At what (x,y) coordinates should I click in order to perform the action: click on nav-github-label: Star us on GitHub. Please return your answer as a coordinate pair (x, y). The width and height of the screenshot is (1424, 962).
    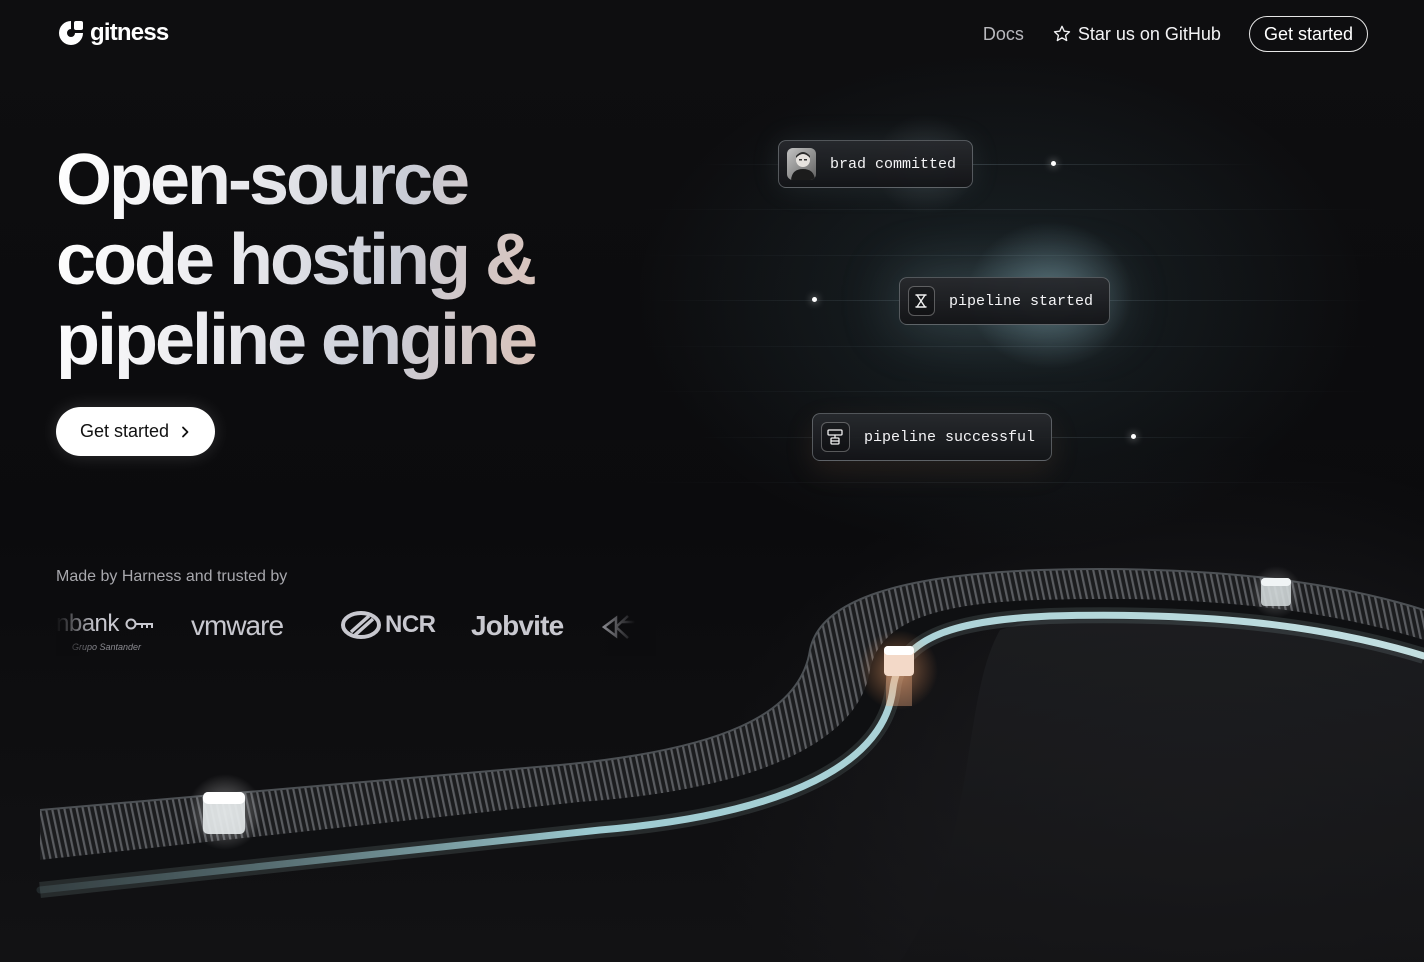
    Looking at the image, I should click on (1149, 33).